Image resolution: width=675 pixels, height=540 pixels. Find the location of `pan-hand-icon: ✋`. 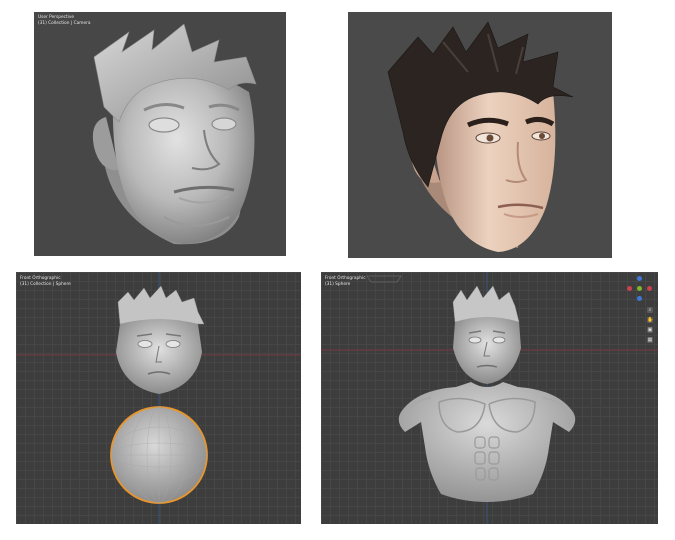

pan-hand-icon: ✋ is located at coordinates (650, 320).